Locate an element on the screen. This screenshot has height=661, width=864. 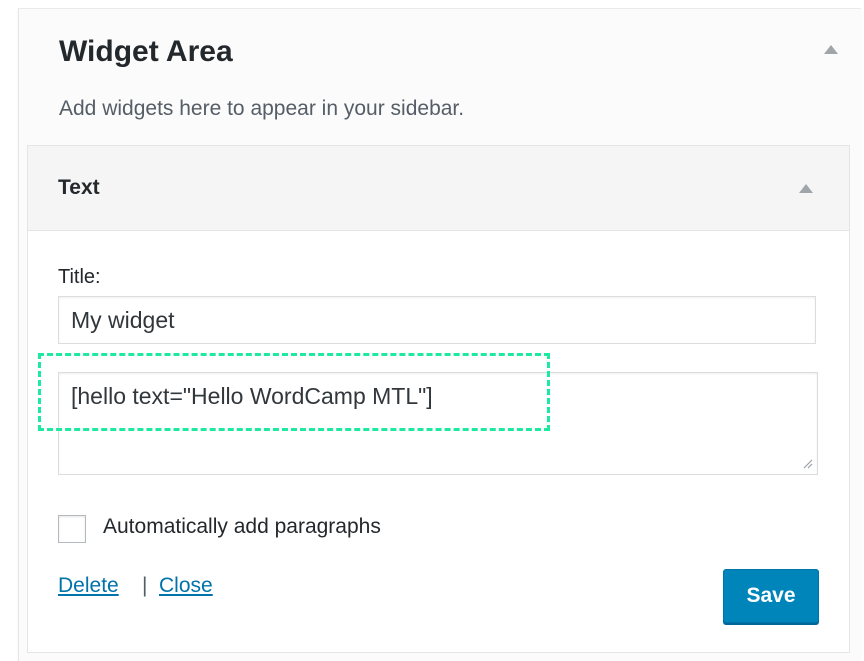
title-field-label: Title: is located at coordinates (79, 277).